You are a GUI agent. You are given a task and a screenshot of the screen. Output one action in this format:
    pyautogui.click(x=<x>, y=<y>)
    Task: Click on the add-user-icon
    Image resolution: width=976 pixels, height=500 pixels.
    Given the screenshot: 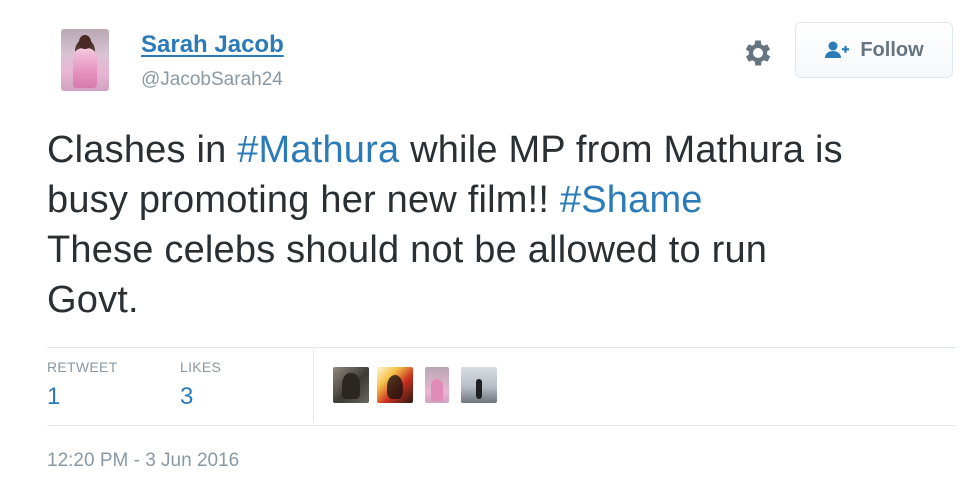 What is the action you would take?
    pyautogui.click(x=837, y=49)
    